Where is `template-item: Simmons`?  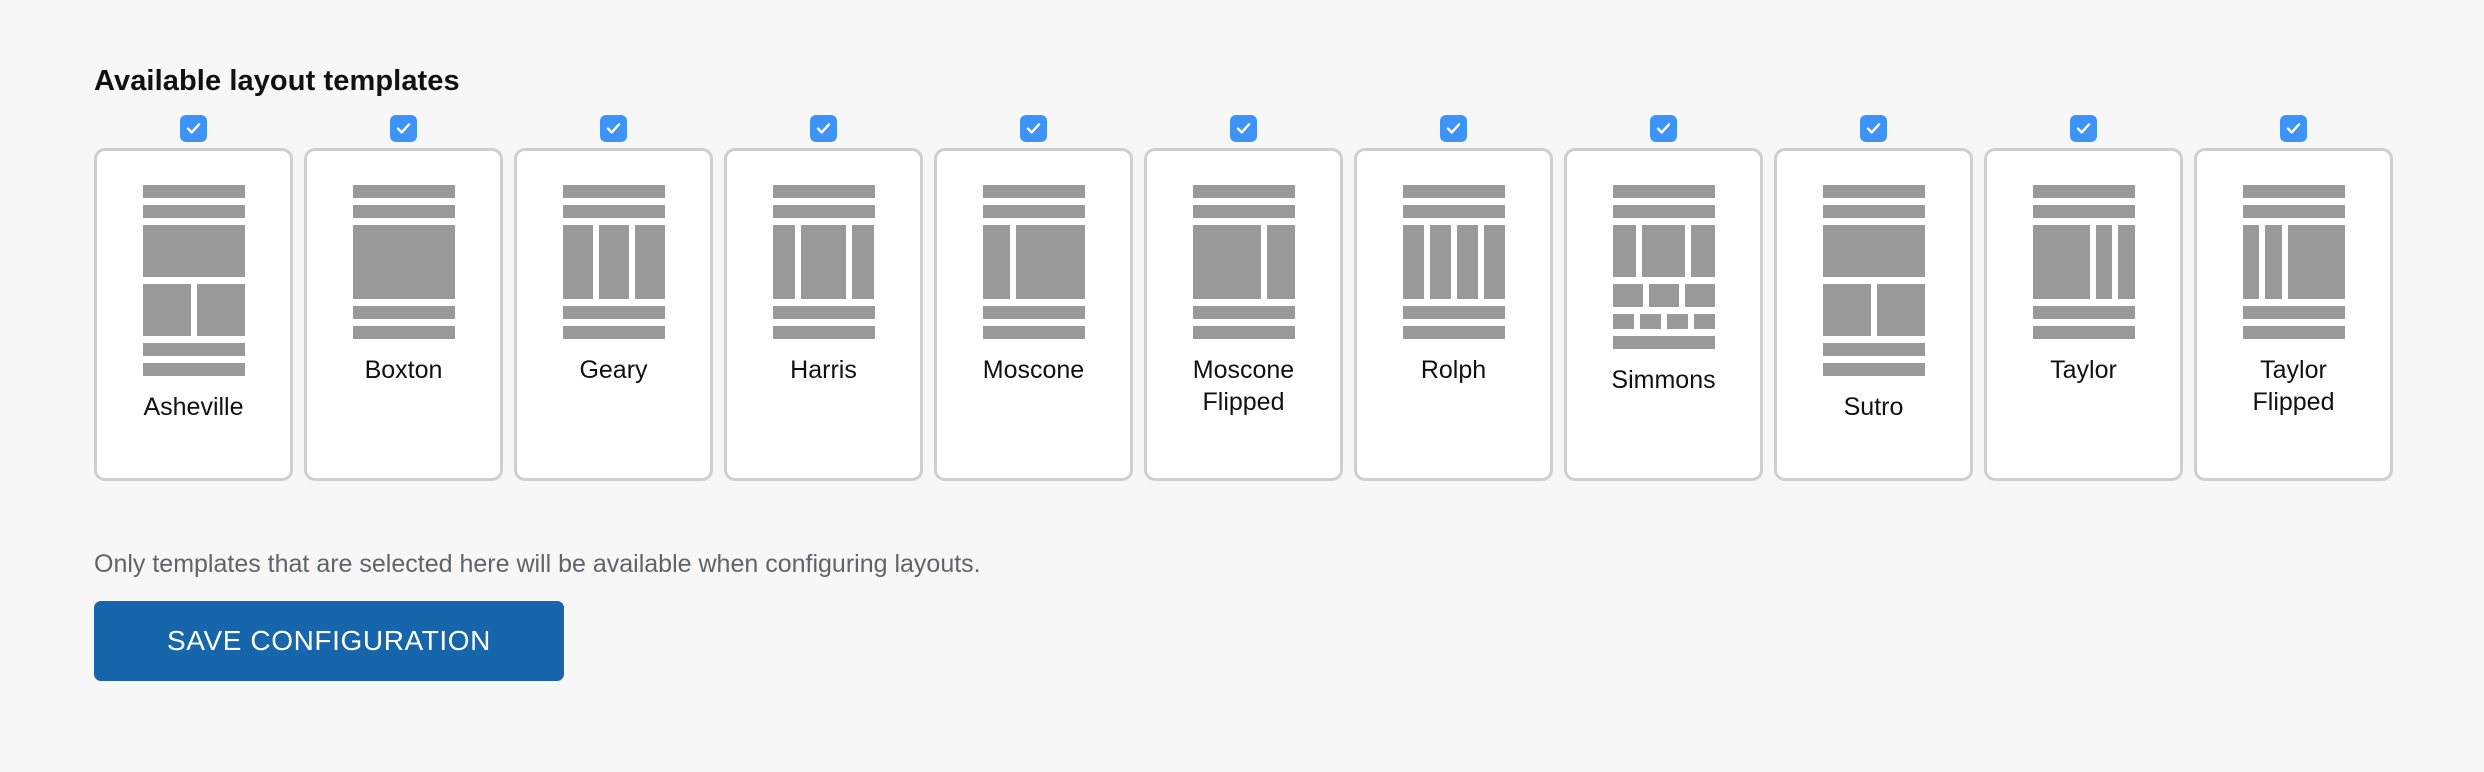
template-item: Simmons is located at coordinates (1663, 298).